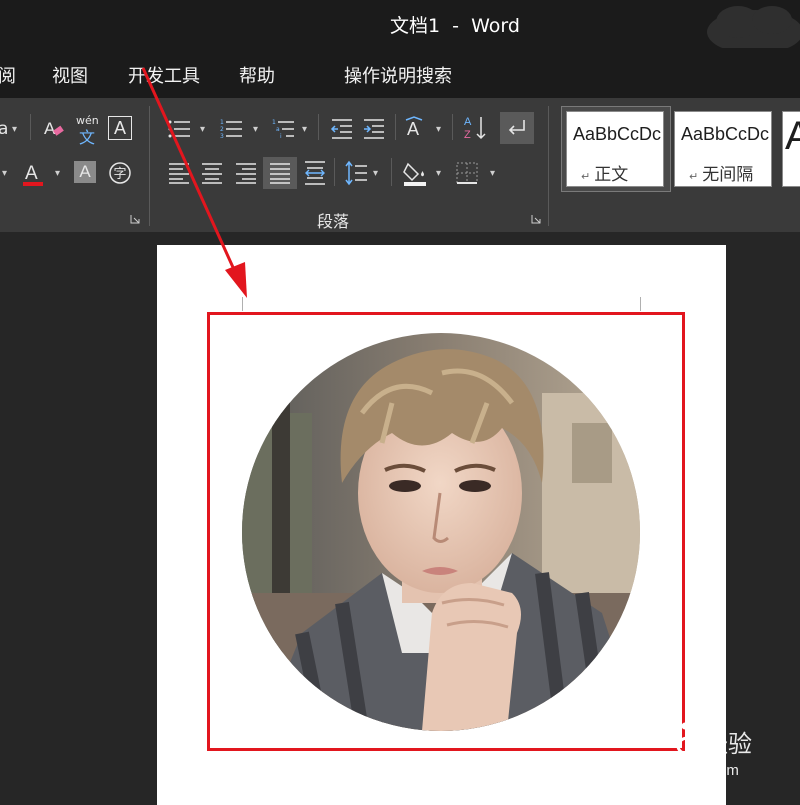  What do you see at coordinates (728, 175) in the screenshot?
I see `style-name: 无间隔` at bounding box center [728, 175].